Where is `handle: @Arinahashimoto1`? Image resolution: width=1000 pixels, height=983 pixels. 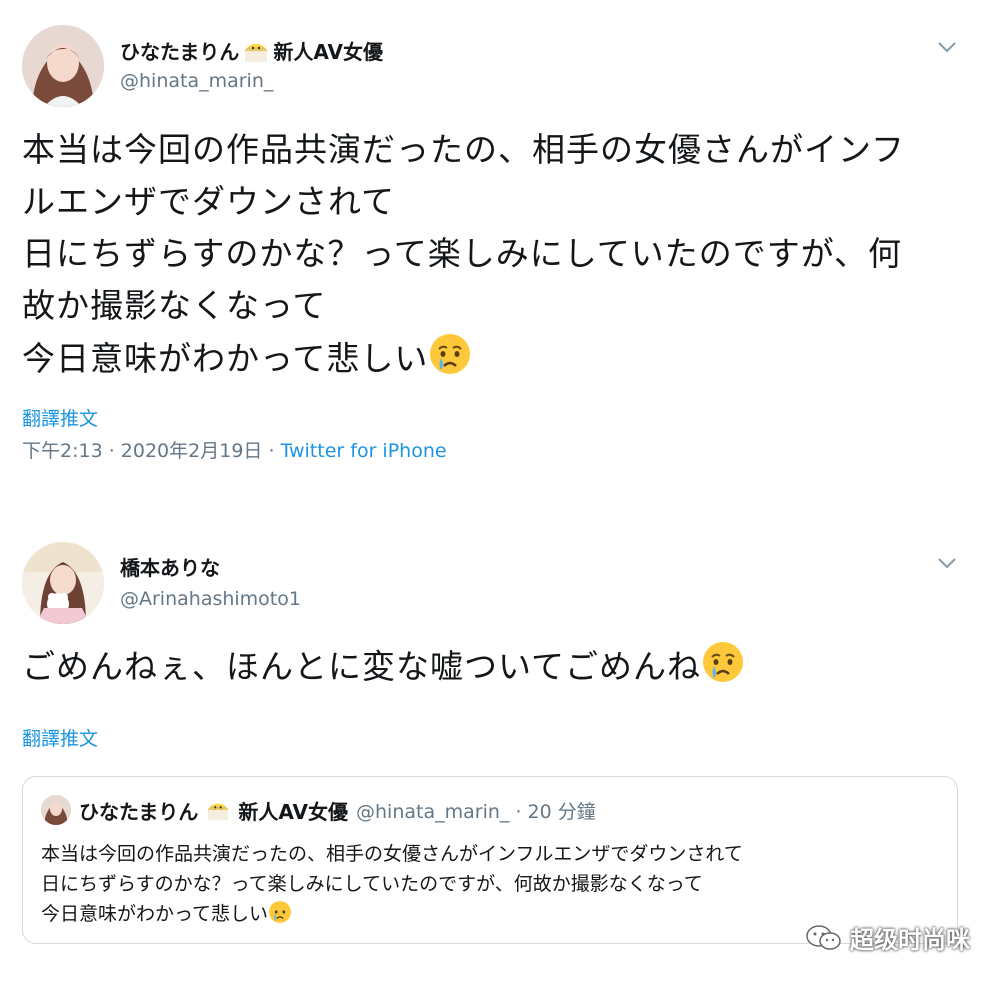
handle: @Arinahashimoto1 is located at coordinates (210, 599).